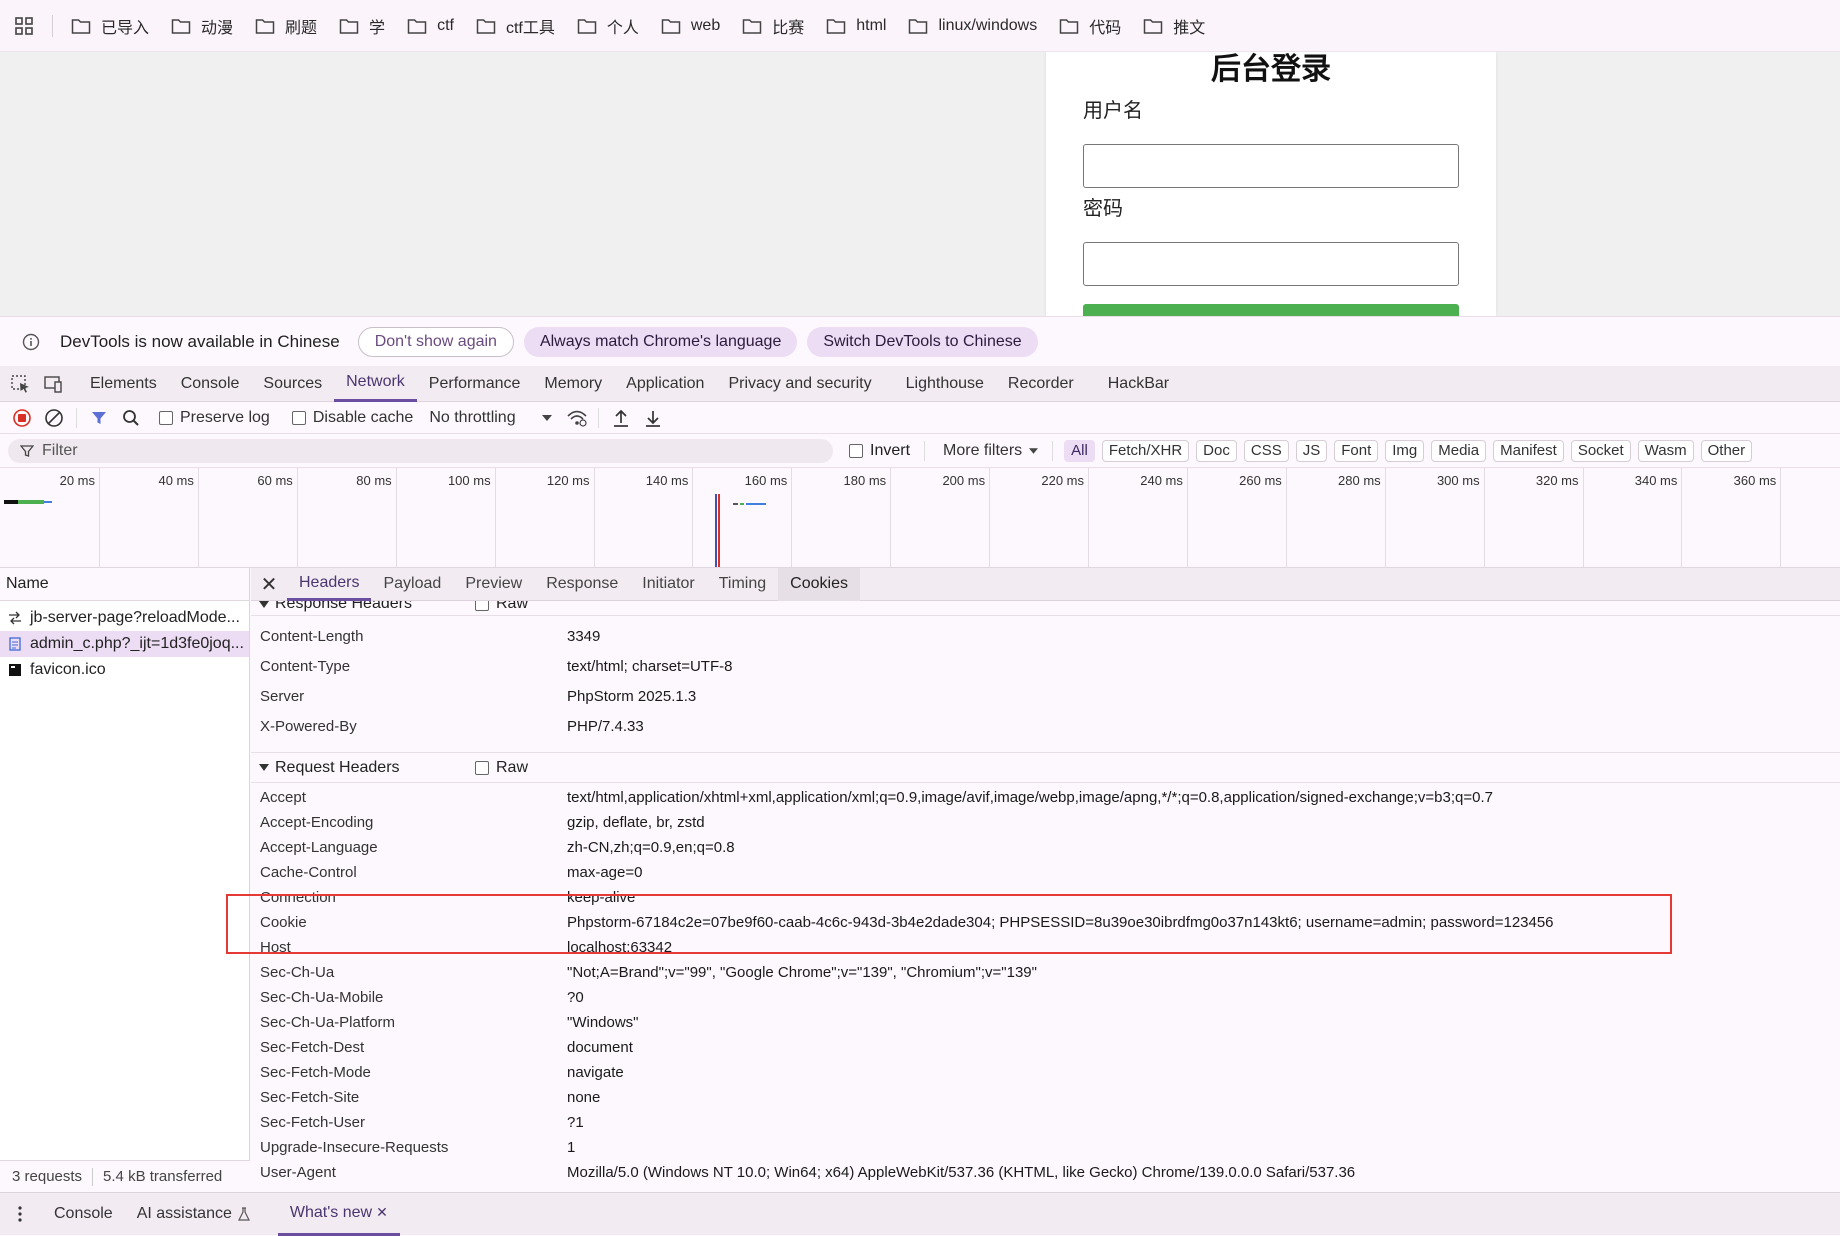 The width and height of the screenshot is (1840, 1236). Describe the element at coordinates (972, 26) in the screenshot. I see `bookmark-folder: linux/windows` at that location.